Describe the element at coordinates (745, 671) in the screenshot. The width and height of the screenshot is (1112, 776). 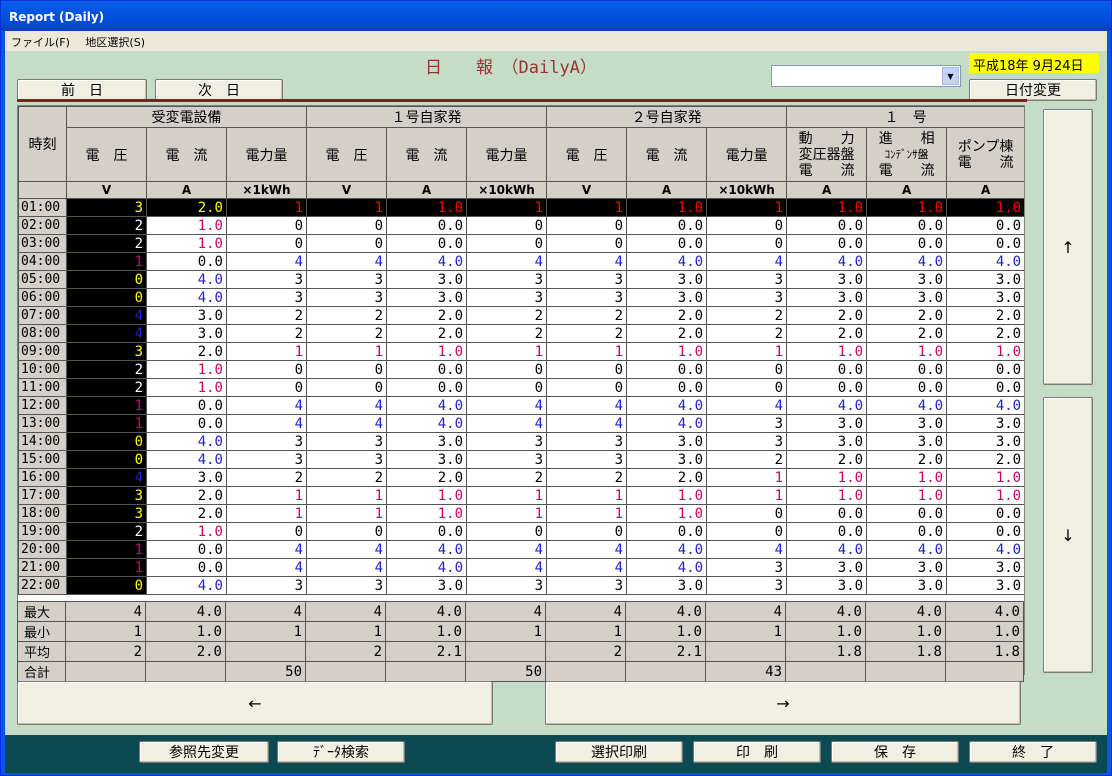
I see `summary-cell: 43` at that location.